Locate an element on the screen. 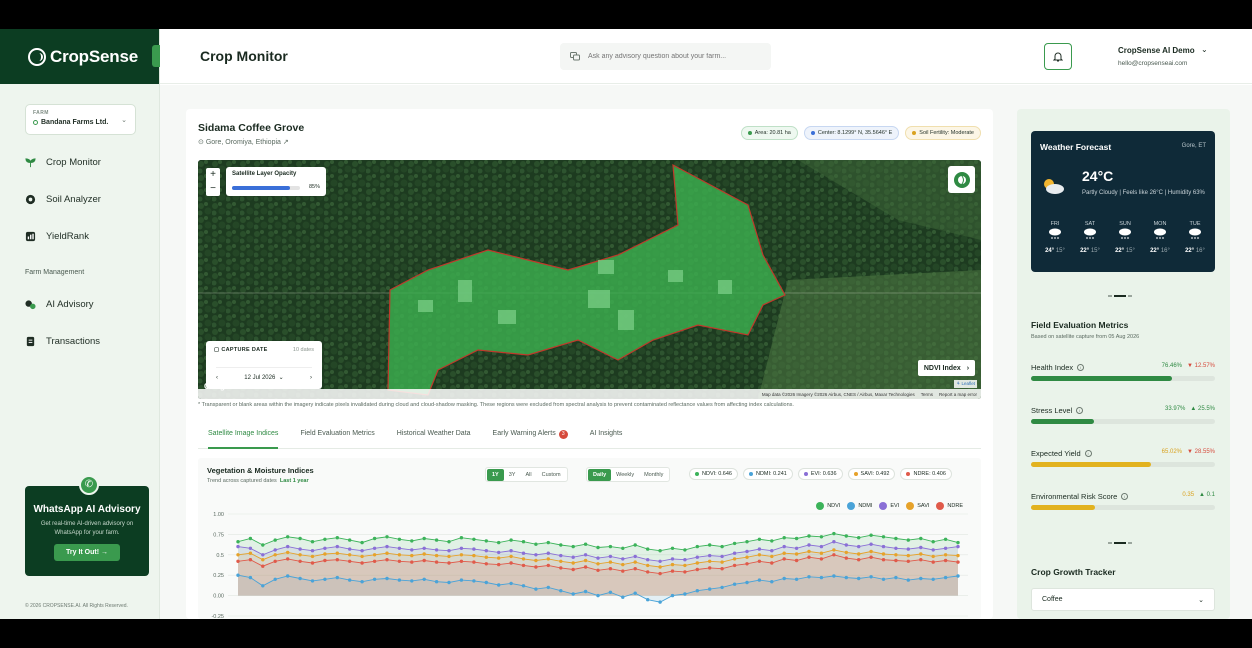 The width and height of the screenshot is (1252, 648). sidebar-item-yieldrank: YieldRank is located at coordinates (57, 236).